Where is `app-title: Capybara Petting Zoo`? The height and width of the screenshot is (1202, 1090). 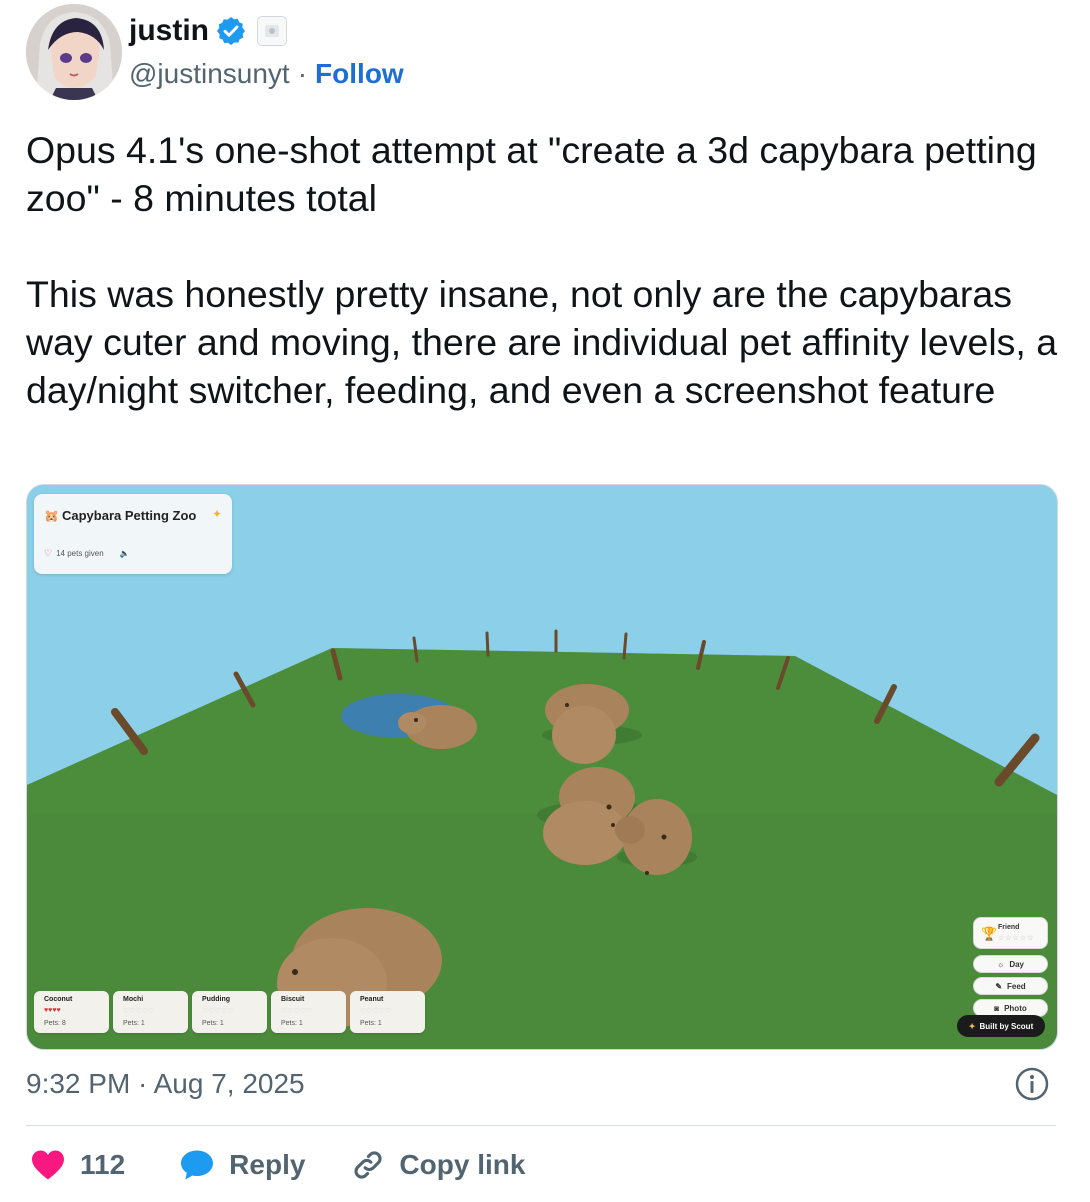
app-title: Capybara Petting Zoo is located at coordinates (129, 515).